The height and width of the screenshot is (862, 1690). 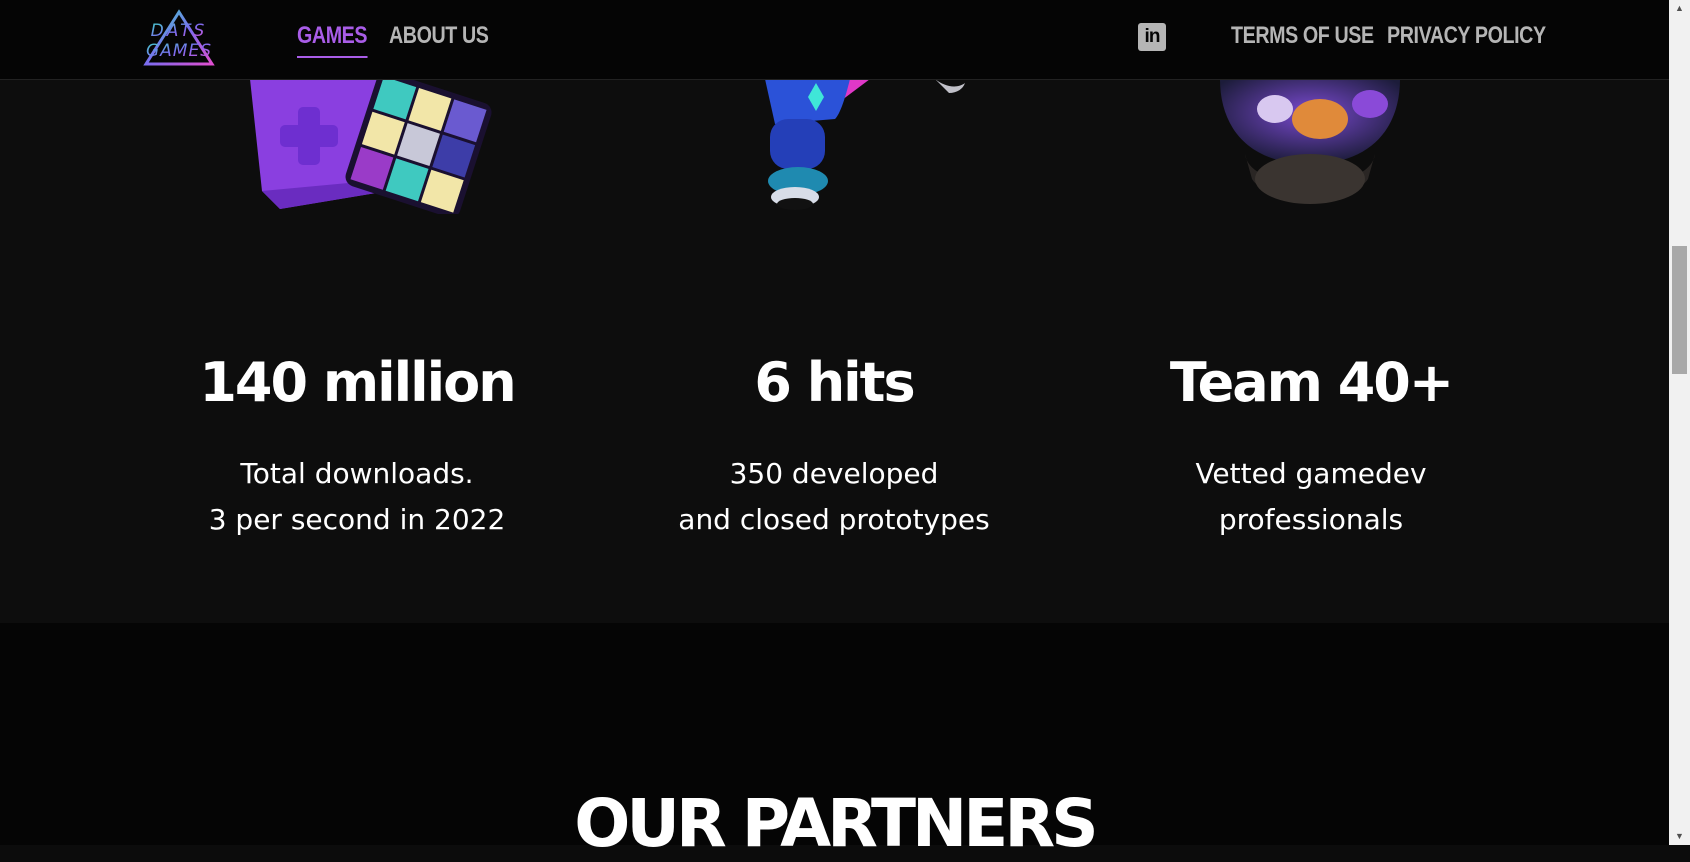 I want to click on stat-description-hits: 350 developed and closed prototypes, so click(x=834, y=497).